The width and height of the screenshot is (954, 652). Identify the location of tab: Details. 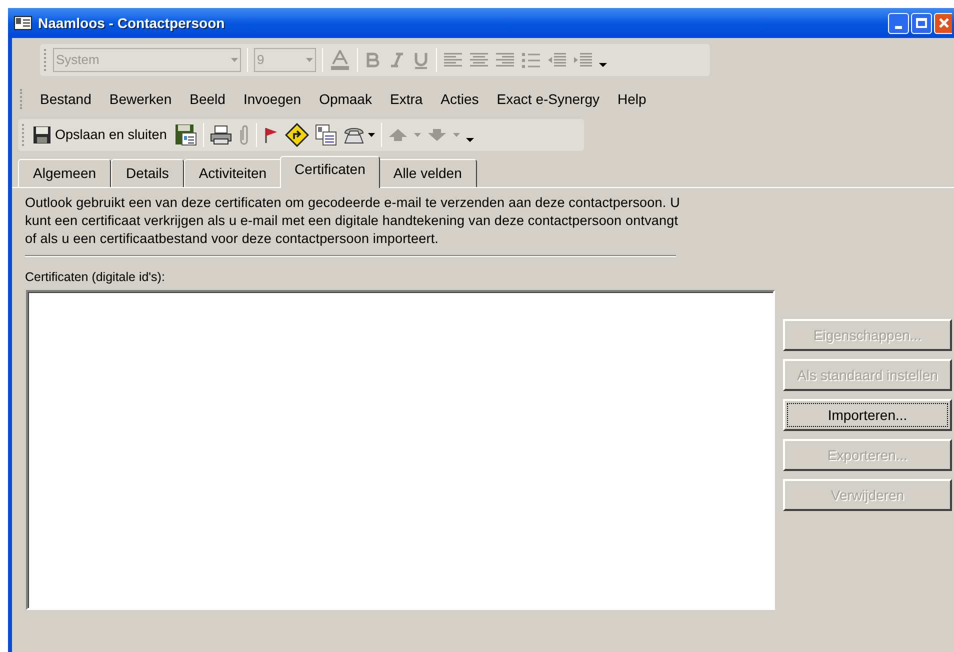
(147, 173).